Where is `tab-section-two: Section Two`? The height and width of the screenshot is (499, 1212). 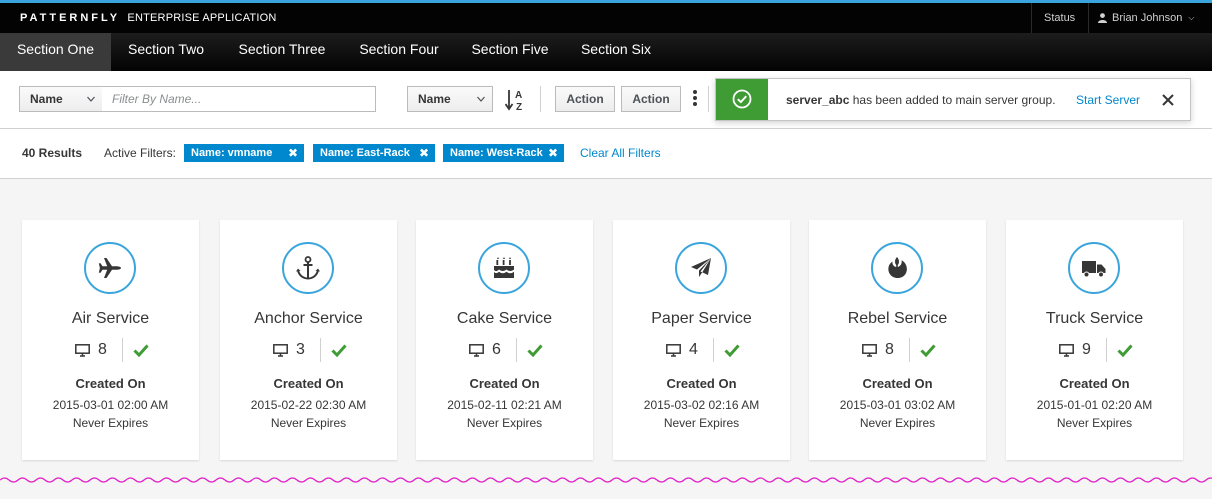
tab-section-two: Section Two is located at coordinates (166, 52).